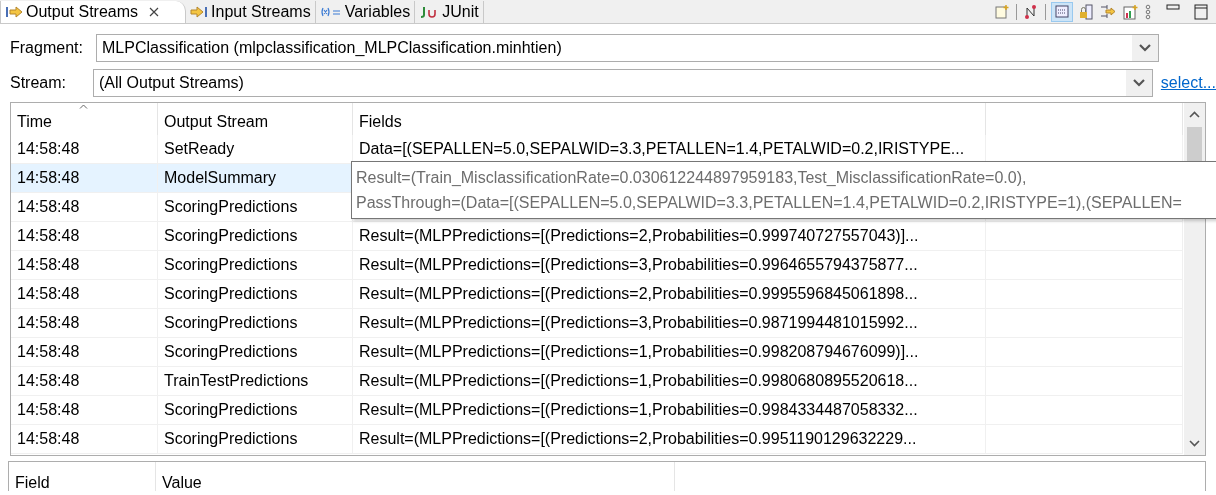 The image size is (1216, 495). I want to click on stream-cell: TrainTestPredictions, so click(255, 381).